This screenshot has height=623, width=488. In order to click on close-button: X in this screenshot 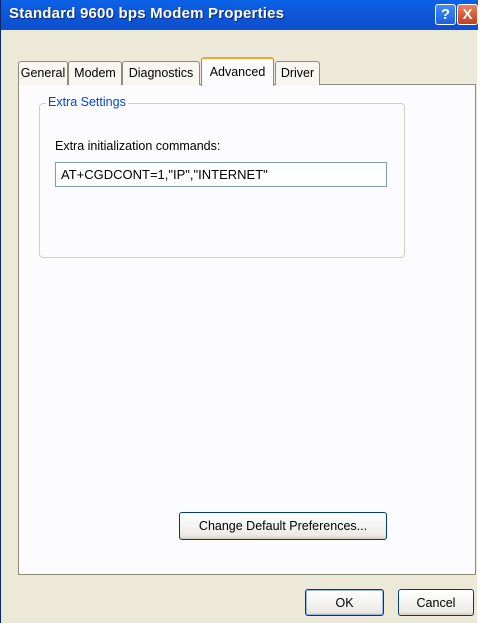, I will do `click(467, 14)`.